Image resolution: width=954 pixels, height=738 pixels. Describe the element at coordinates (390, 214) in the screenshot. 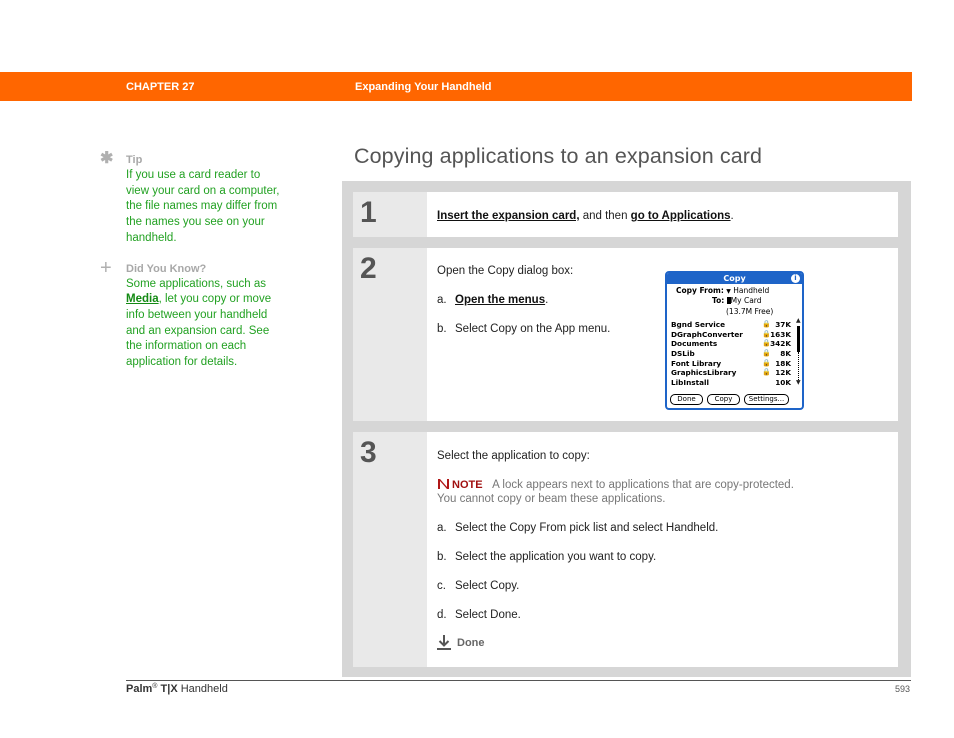

I see `step-number-column: 1` at that location.